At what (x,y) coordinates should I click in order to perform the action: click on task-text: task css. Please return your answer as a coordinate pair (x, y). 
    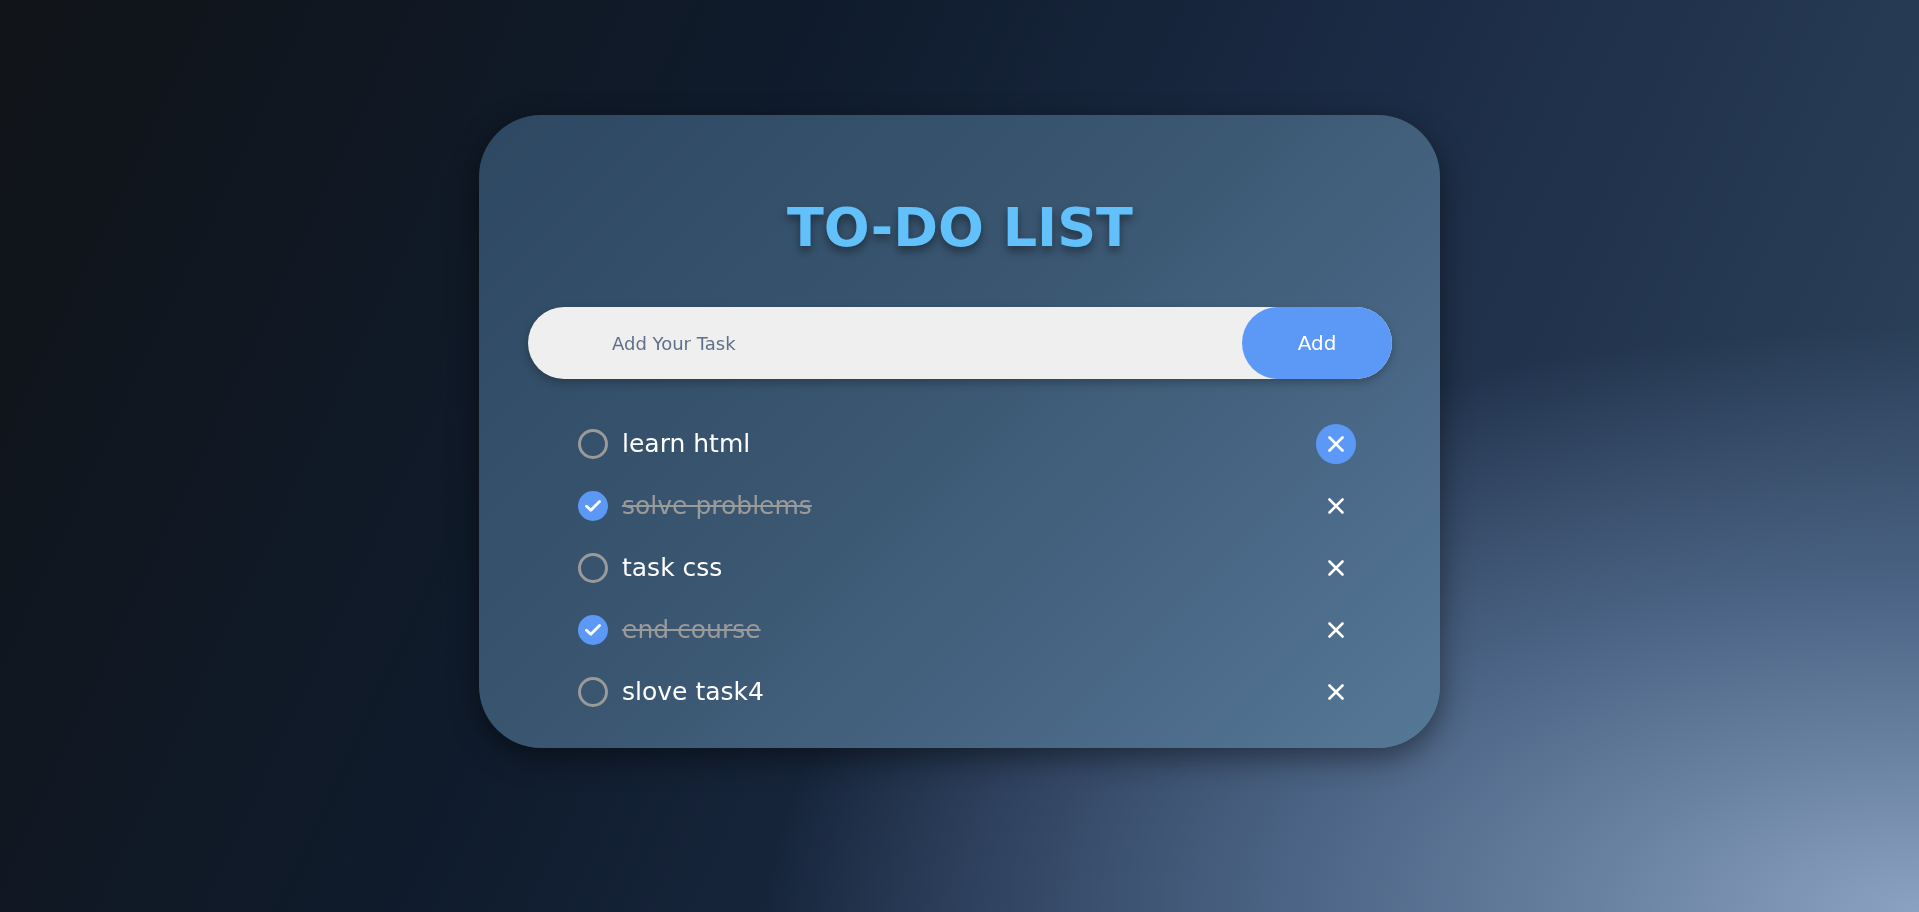
    Looking at the image, I should click on (672, 568).